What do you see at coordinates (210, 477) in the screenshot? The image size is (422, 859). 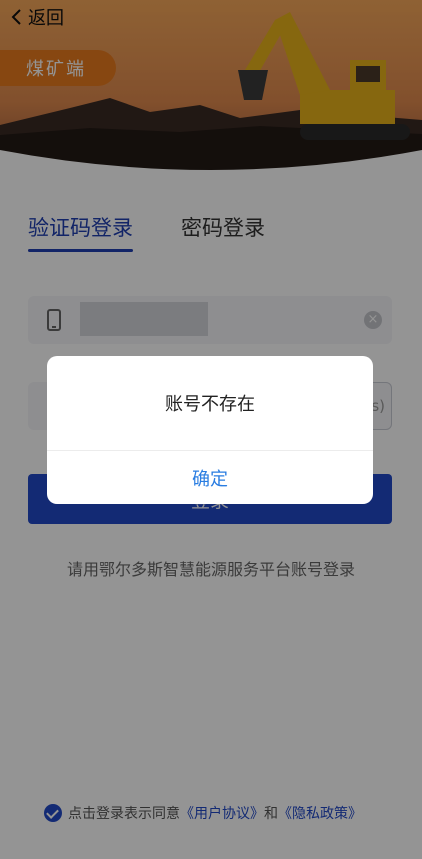 I see `confirm-button: 确定` at bounding box center [210, 477].